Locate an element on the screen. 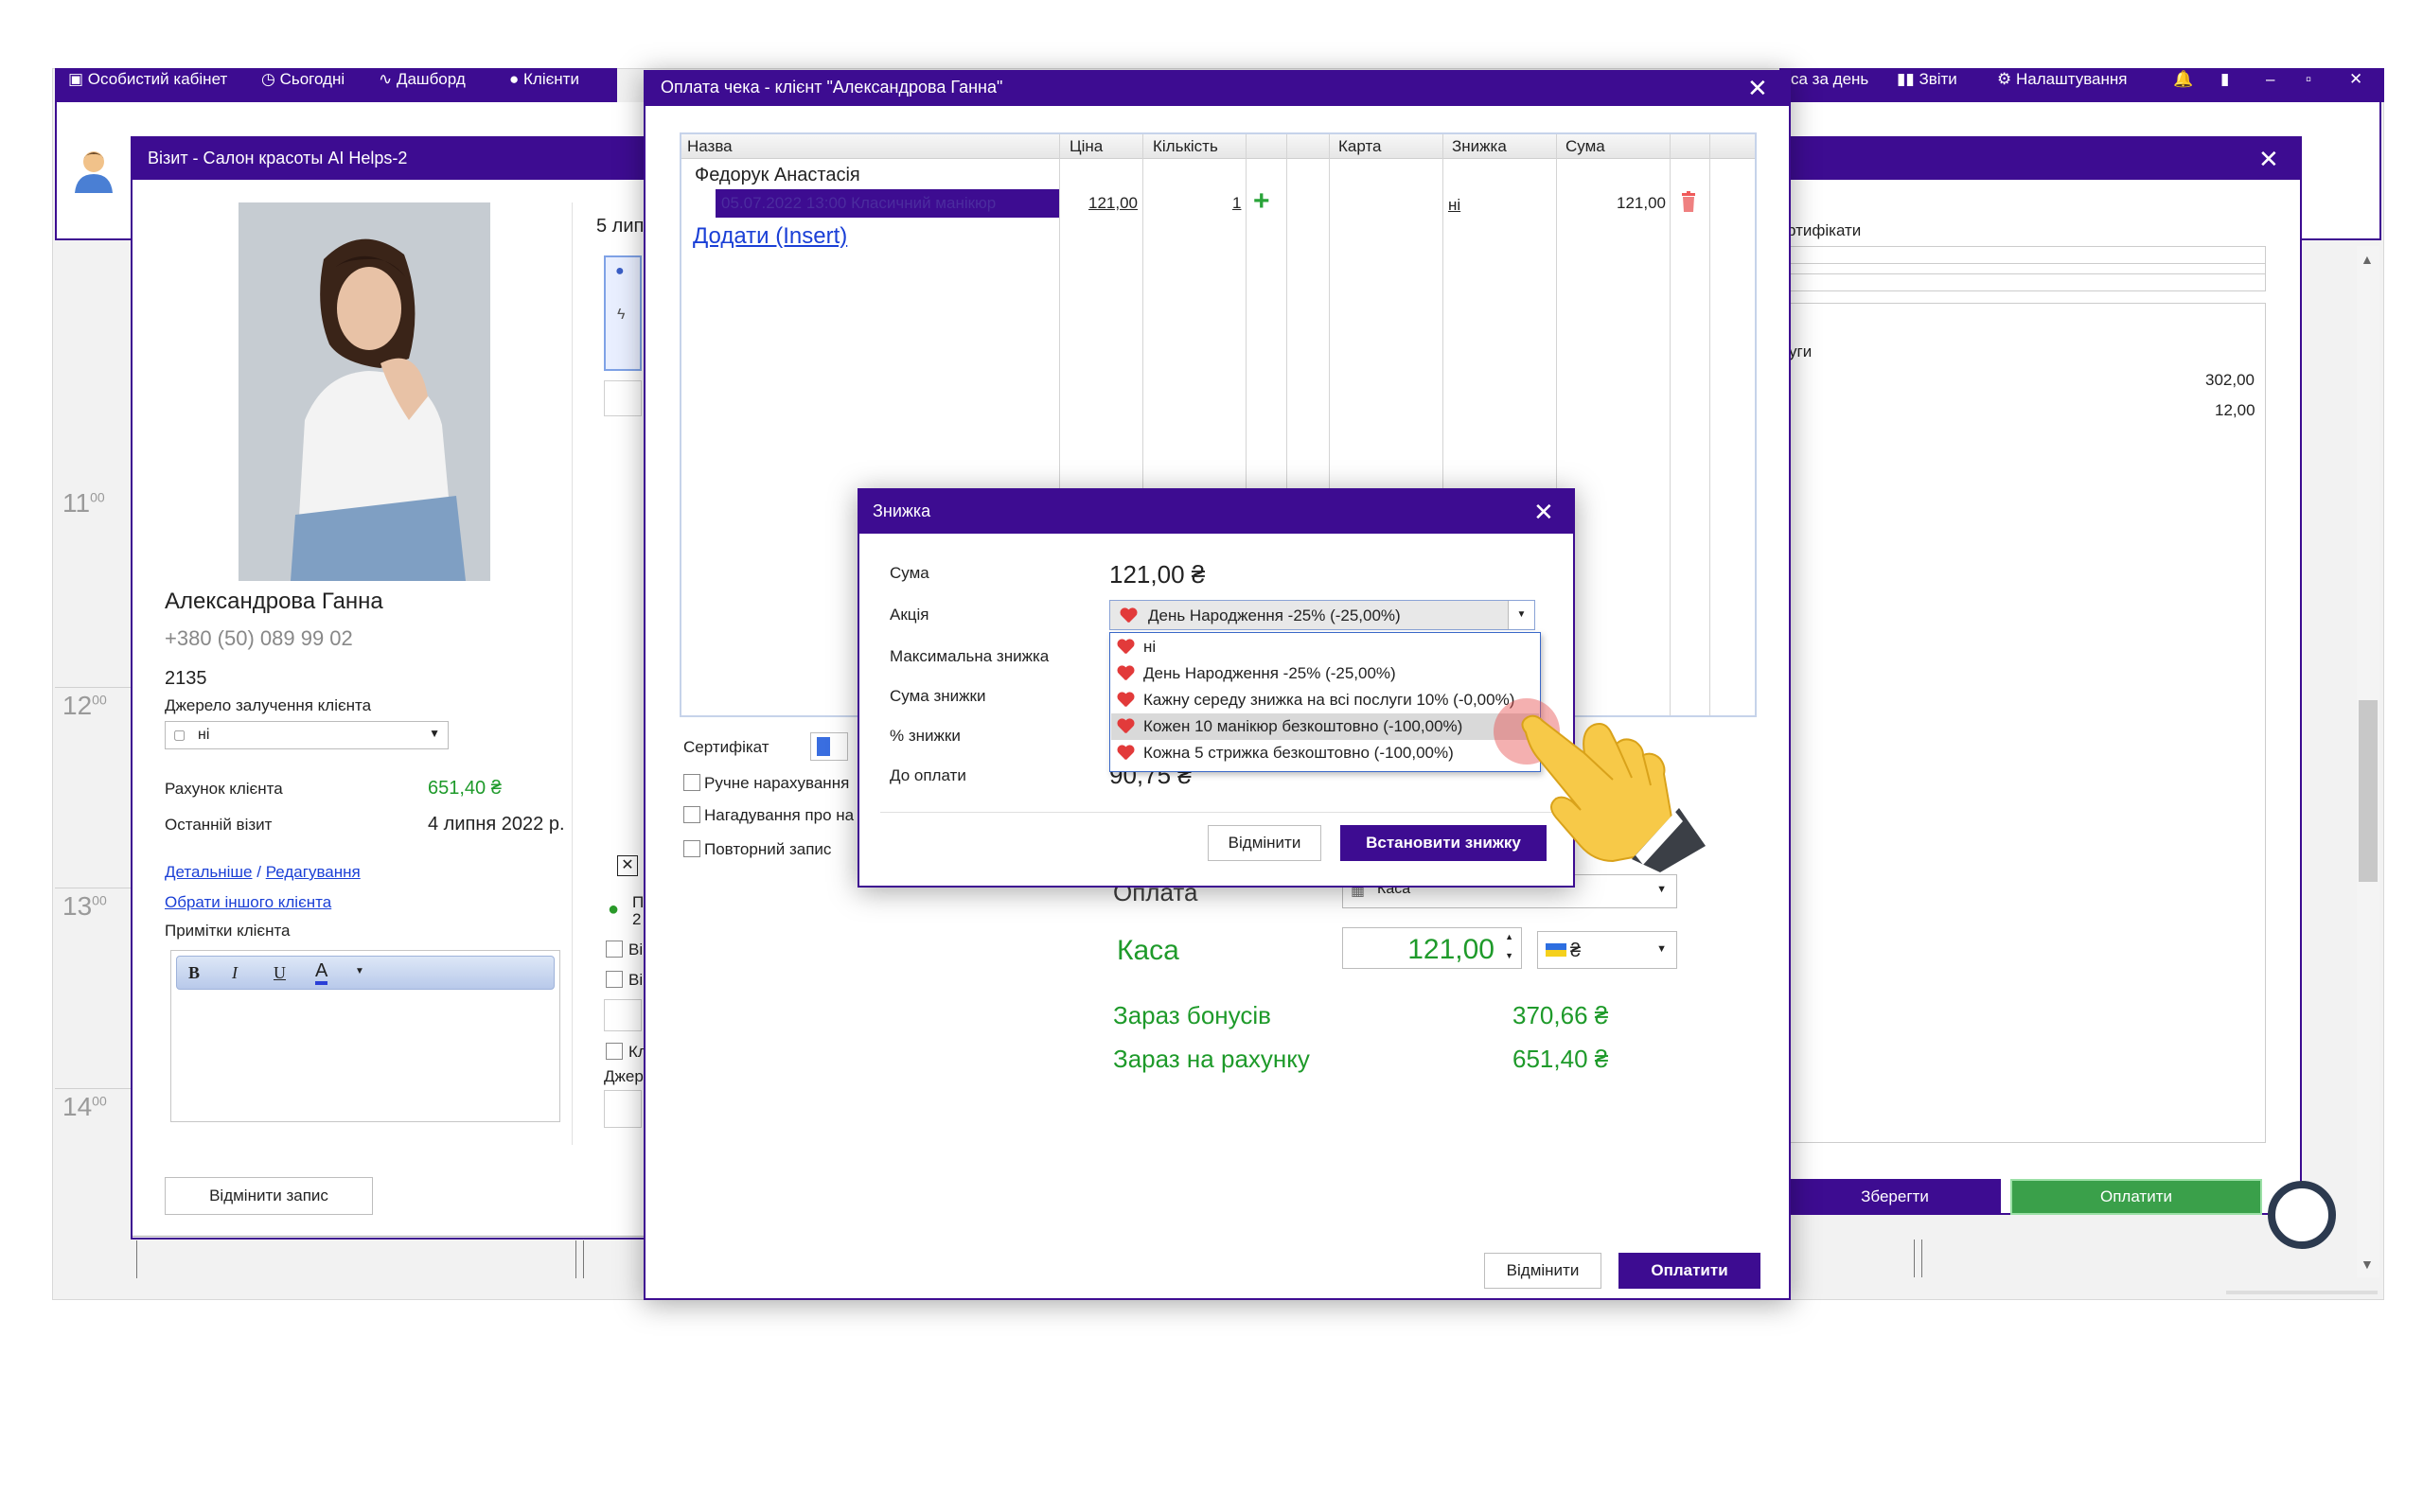 The width and height of the screenshot is (2423, 1512). item-service: 05.07.2022 13:00 Класичний манікюр is located at coordinates (859, 203).